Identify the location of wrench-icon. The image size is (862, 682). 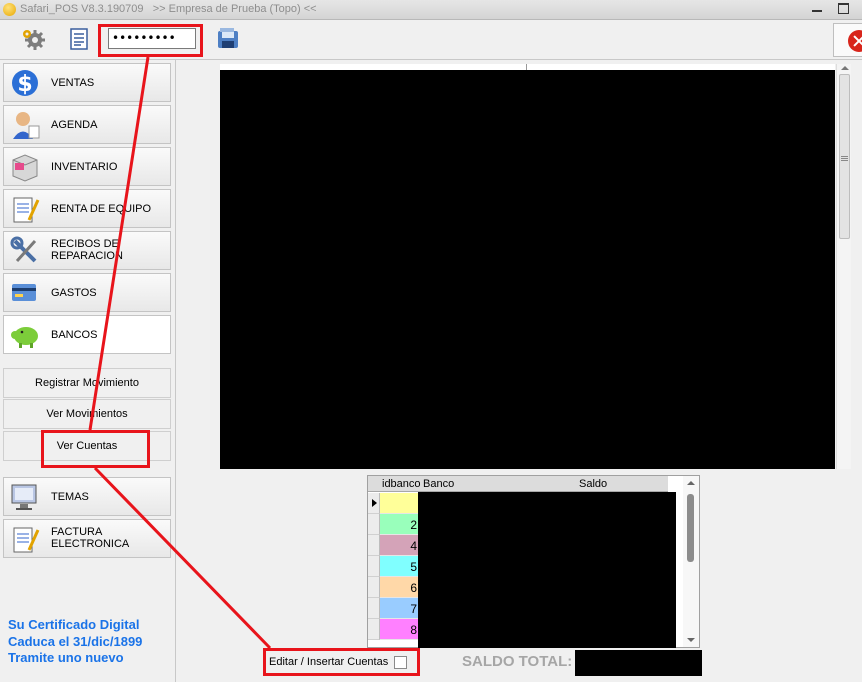
(23, 249).